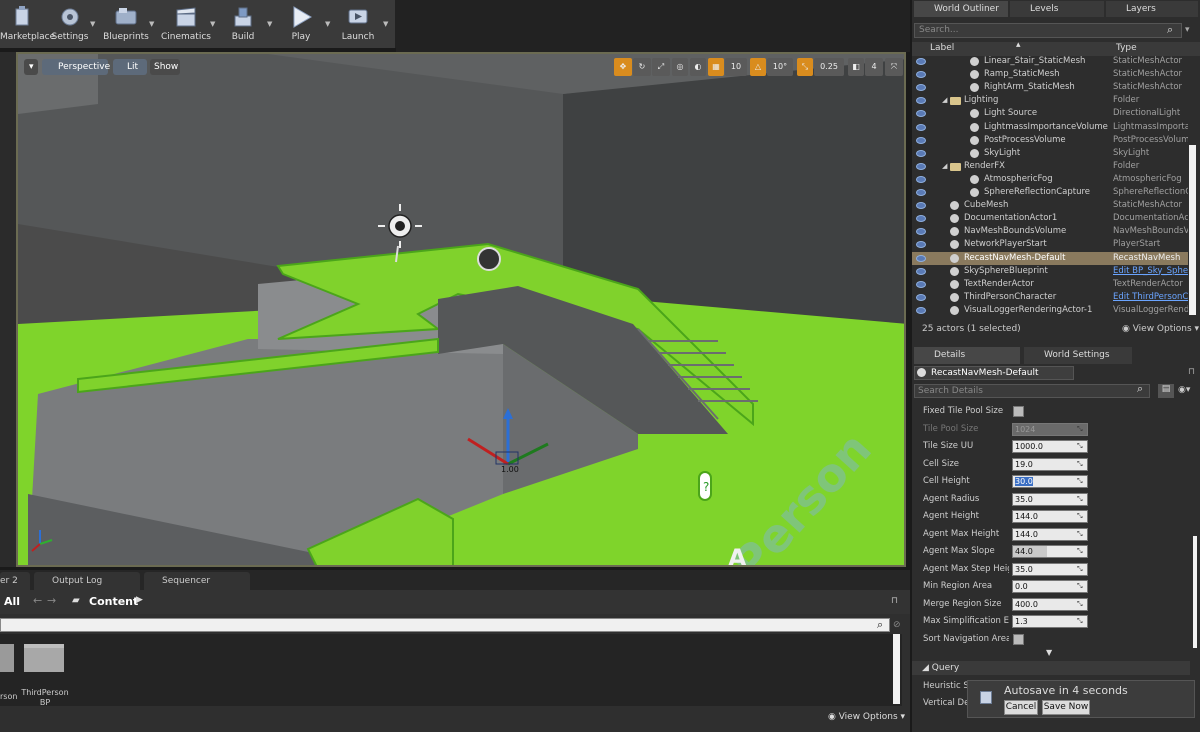 The height and width of the screenshot is (732, 1200). What do you see at coordinates (1050, 100) in the screenshot?
I see `outliner-row: ◢ Lighting Folder` at bounding box center [1050, 100].